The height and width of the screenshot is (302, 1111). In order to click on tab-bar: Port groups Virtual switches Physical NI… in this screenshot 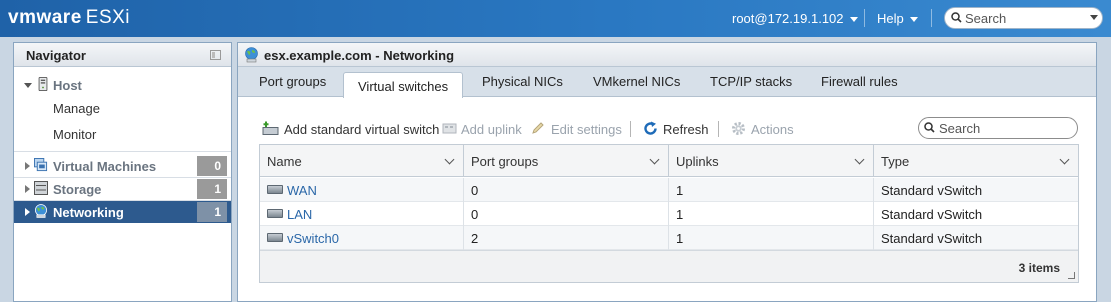, I will do `click(667, 82)`.